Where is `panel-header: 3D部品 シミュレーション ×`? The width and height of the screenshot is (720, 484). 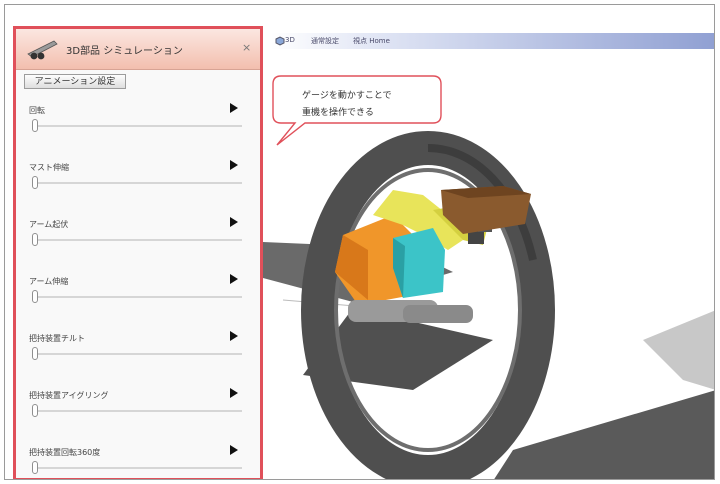
panel-header: 3D部品 シミュレーション × is located at coordinates (138, 49).